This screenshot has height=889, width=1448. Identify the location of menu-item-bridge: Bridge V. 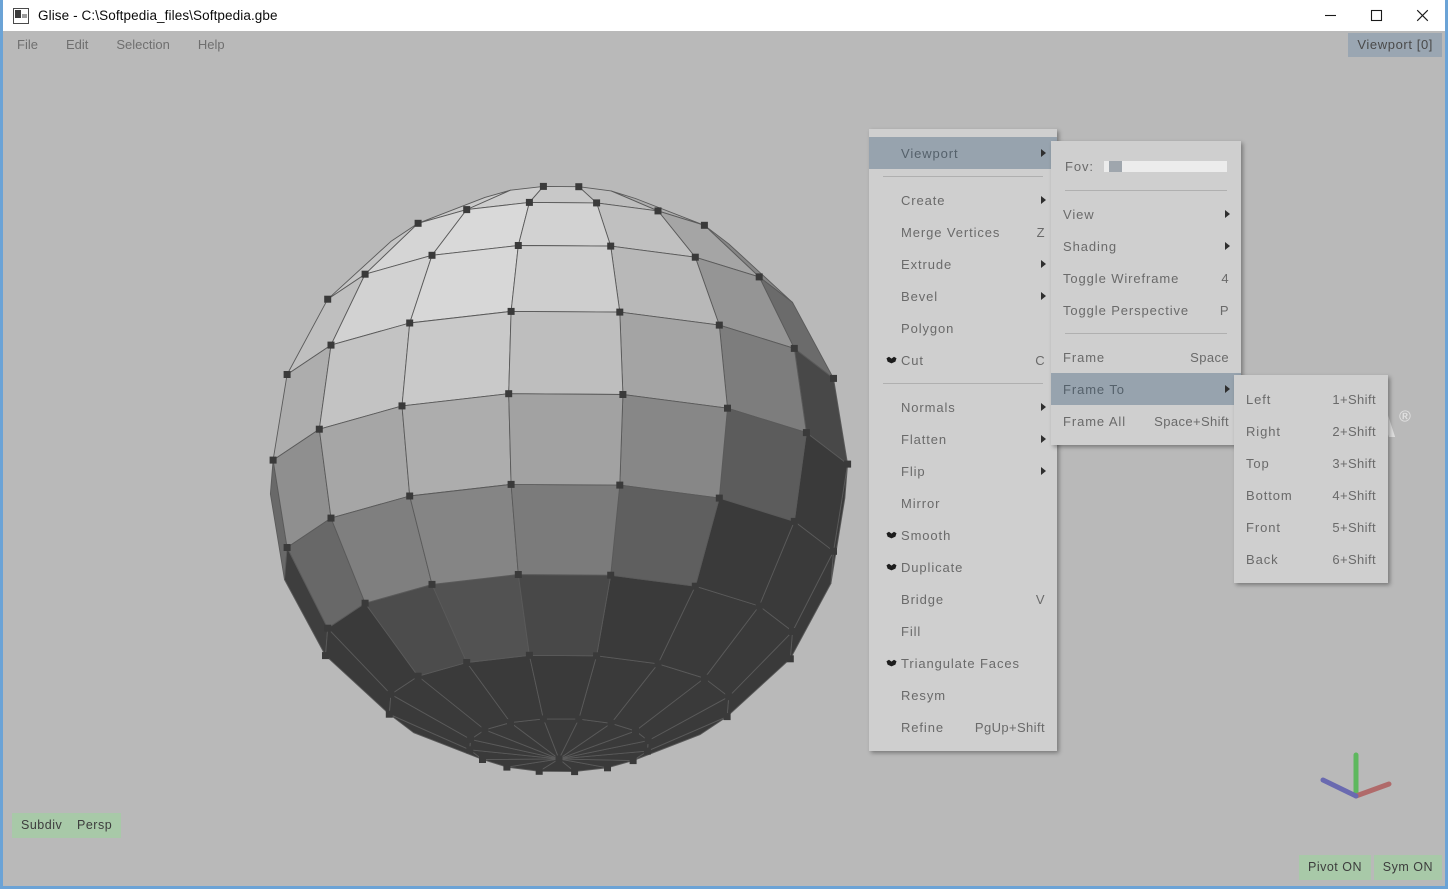
(963, 599).